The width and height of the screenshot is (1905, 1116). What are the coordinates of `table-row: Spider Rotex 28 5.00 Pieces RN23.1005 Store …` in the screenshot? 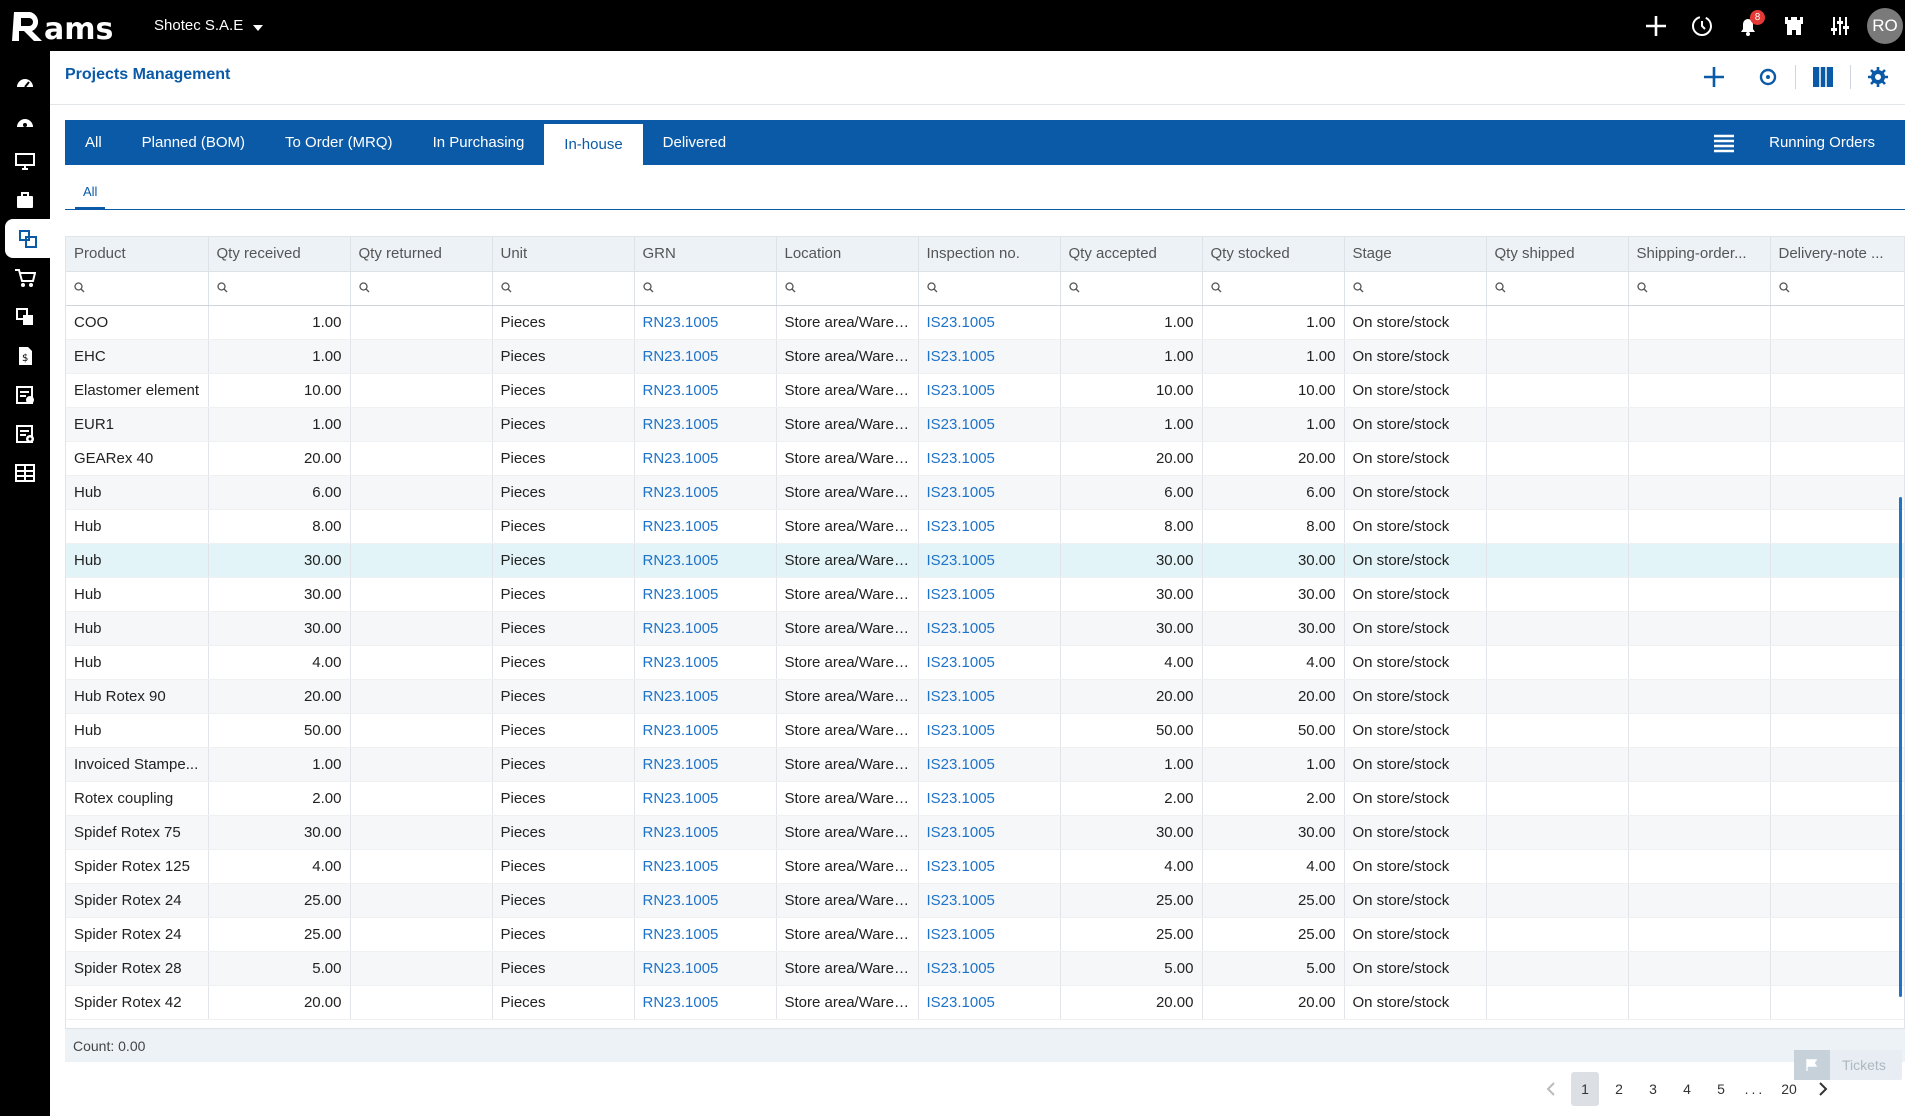 It's located at (985, 968).